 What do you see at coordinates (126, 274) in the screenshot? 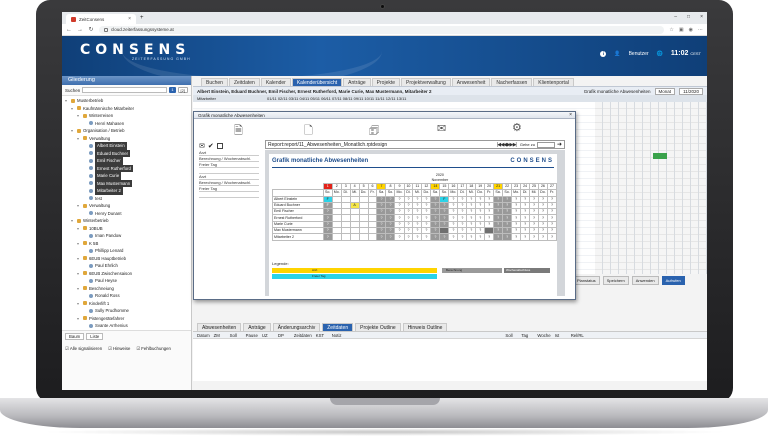
I see `tree-item: ▾ 6EUB Zwischensaison` at bounding box center [126, 274].